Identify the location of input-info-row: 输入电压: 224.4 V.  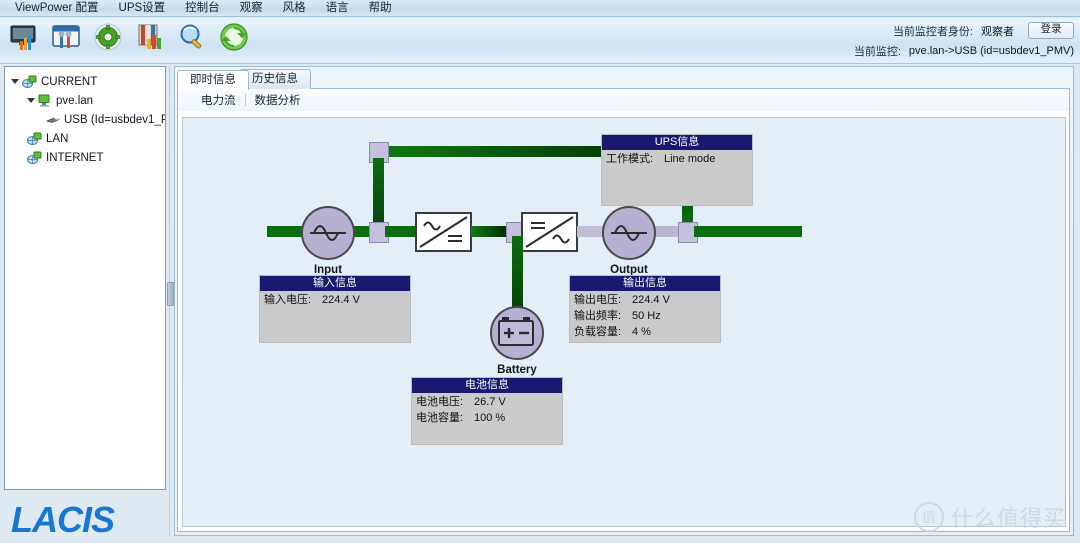
(335, 299).